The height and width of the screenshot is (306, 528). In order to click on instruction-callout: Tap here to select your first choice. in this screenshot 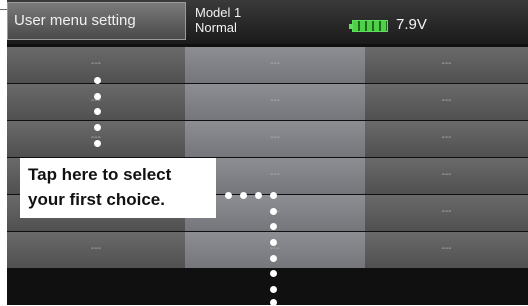, I will do `click(118, 188)`.